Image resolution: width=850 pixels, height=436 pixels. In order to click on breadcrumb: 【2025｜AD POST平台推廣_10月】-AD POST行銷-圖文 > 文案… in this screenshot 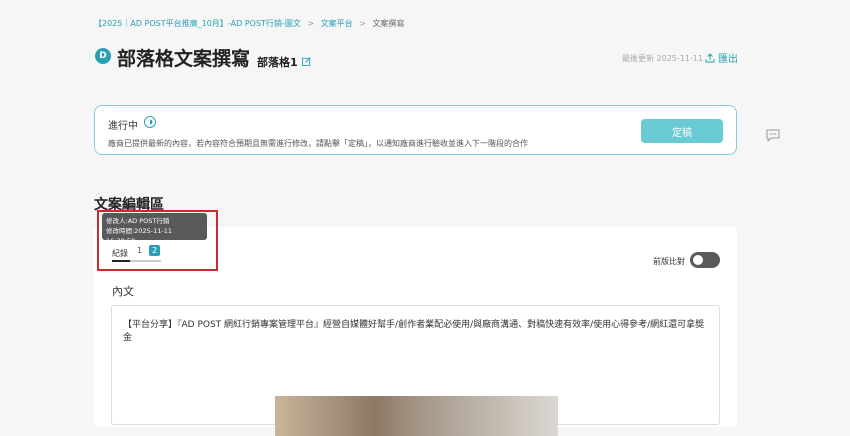, I will do `click(249, 23)`.